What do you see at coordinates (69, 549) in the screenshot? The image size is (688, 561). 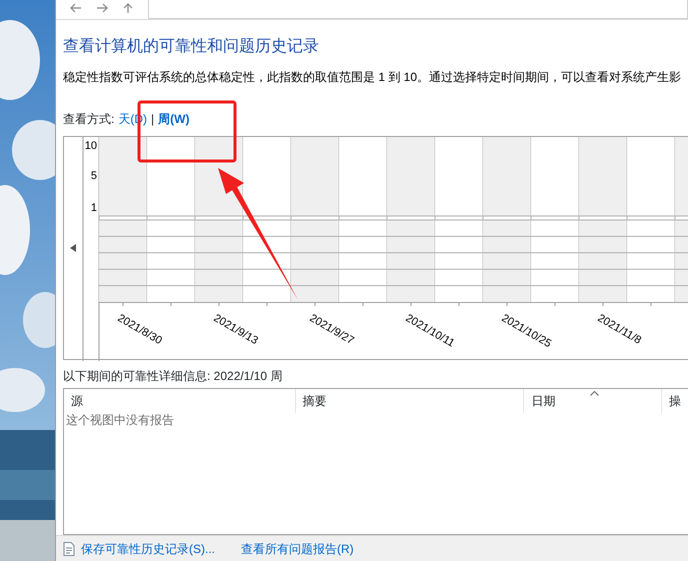 I see `document-icon` at bounding box center [69, 549].